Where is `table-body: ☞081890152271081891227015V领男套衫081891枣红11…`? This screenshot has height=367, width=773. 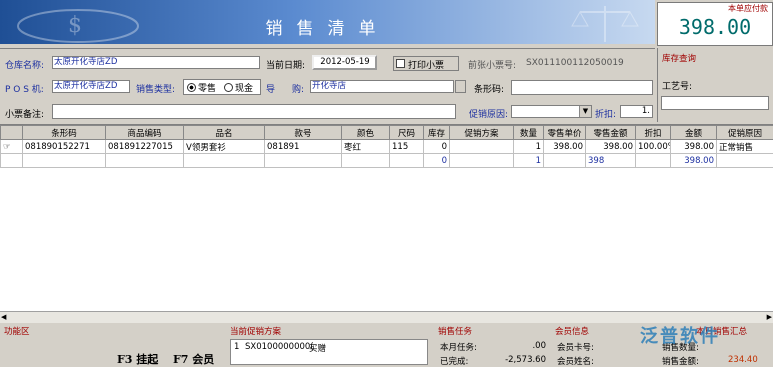
table-body: ☞081890152271081891227015V领男套衫081891枣红11… is located at coordinates (387, 154).